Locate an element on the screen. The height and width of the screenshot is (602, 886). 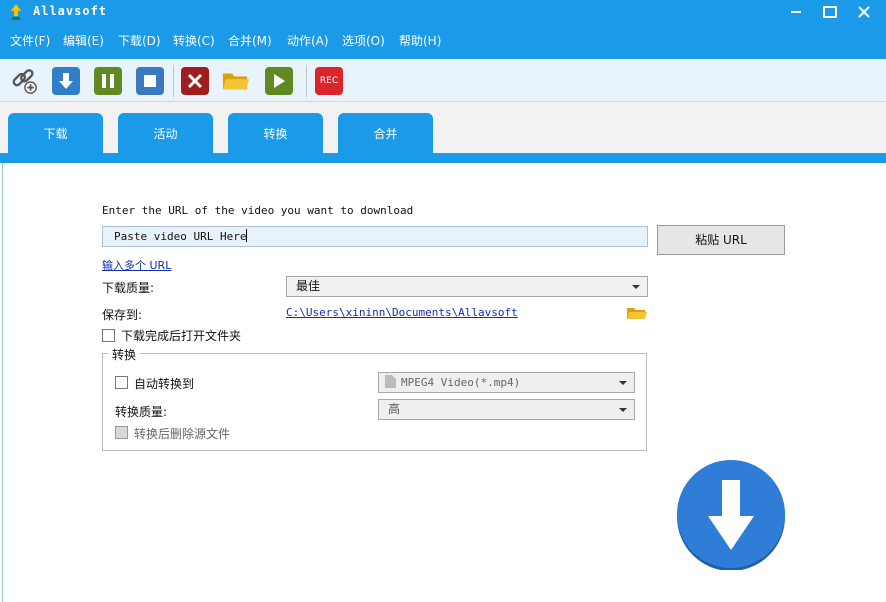
save-to-label: 保存到: is located at coordinates (122, 315).